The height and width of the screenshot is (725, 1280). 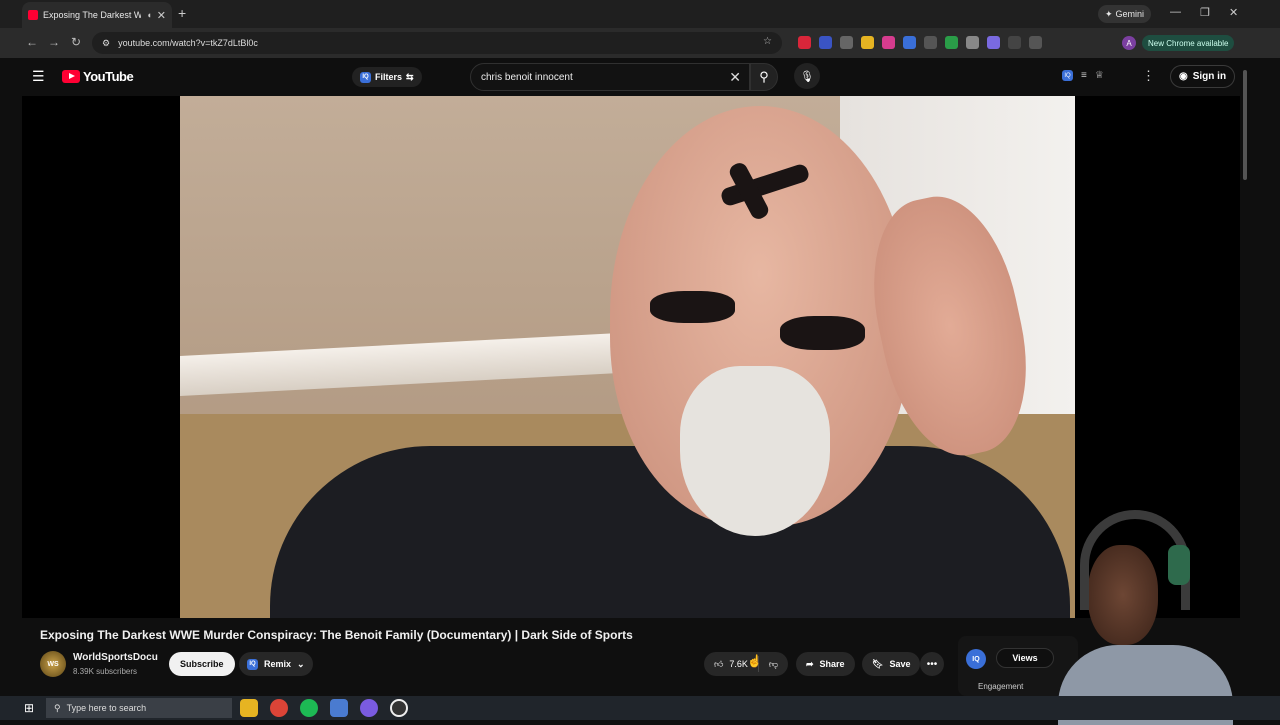 I want to click on site-info-icon: ⚙, so click(x=106, y=43).